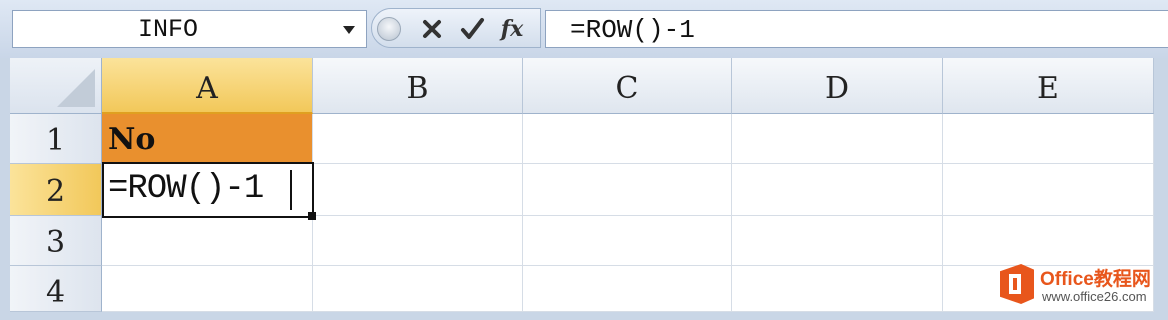 The image size is (1168, 320). I want to click on name-box-value: INFO, so click(168, 29).